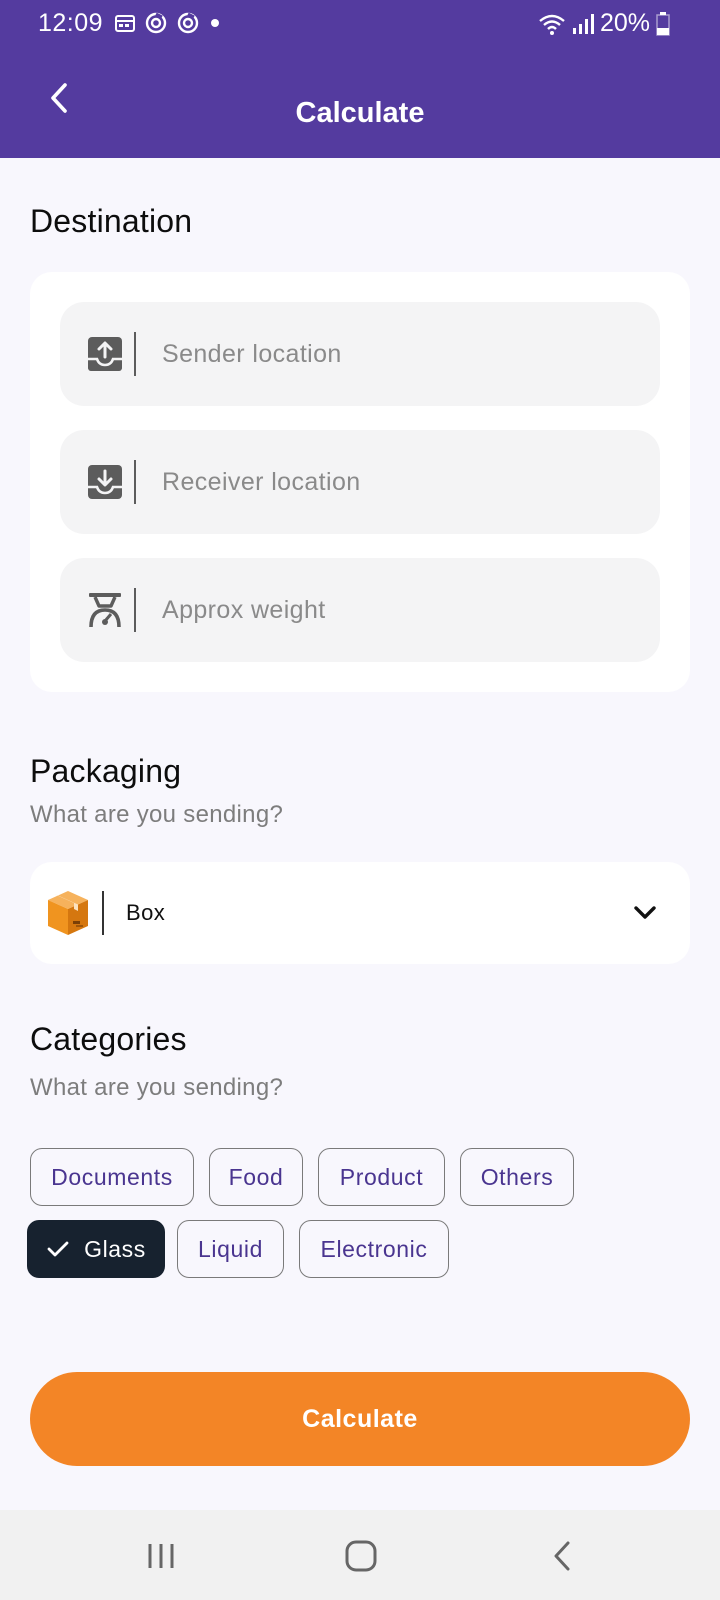  I want to click on chip-glass: Glass, so click(96, 1249).